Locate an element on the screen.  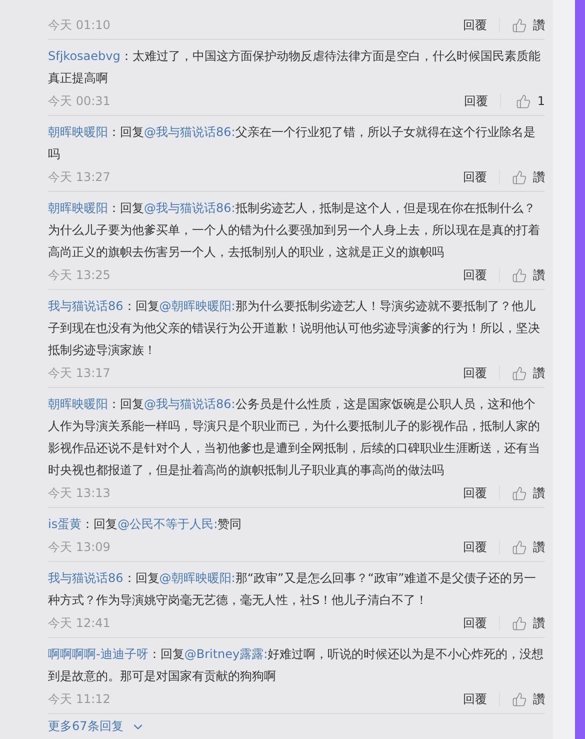
comment-text: Sfjkosaebvg：太难过了，中国这方面保护动物反虐待法律方面是空白，什么时候国民素质能真正提高啊 is located at coordinates (295, 67).